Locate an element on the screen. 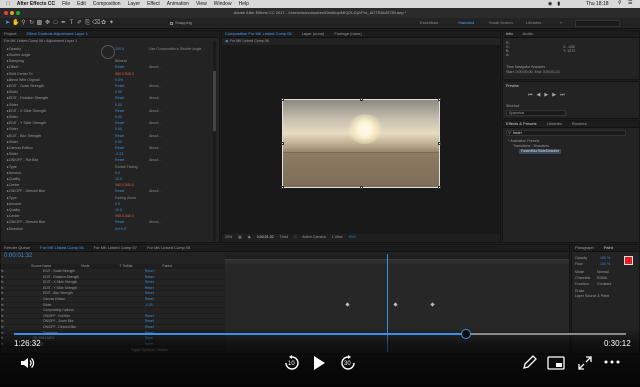 This screenshot has width=640, height=387. effect-property-row: ▸ Slider -0.23 is located at coordinates (109, 154).